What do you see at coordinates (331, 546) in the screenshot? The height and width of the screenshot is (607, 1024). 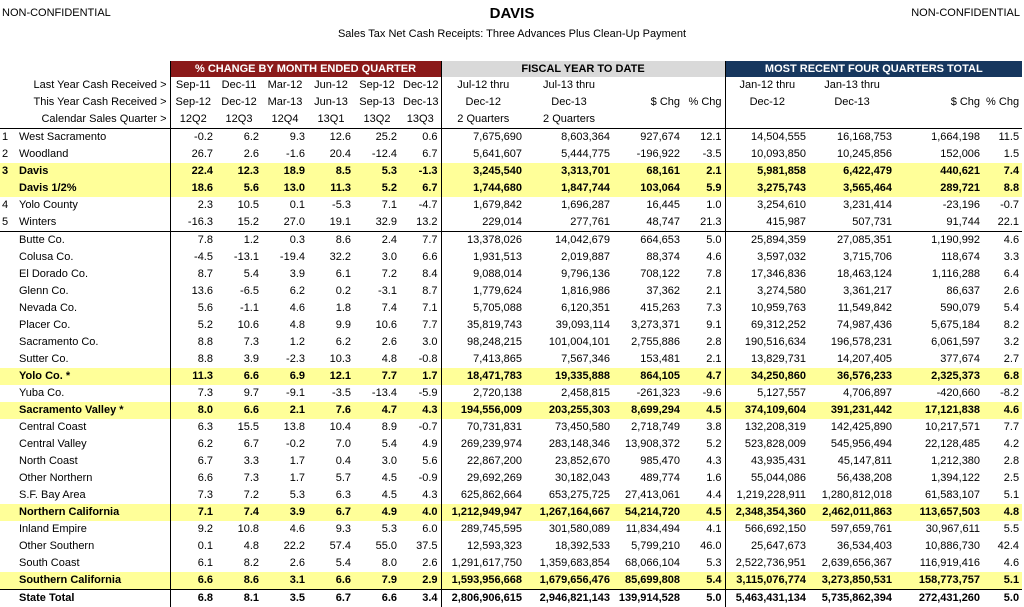 I see `cell-value: 57.4` at bounding box center [331, 546].